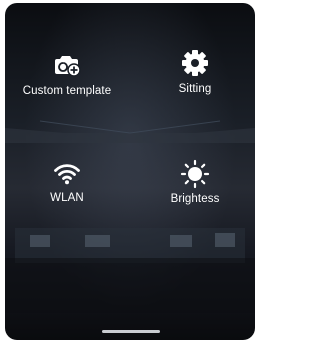 The image size is (320, 343). What do you see at coordinates (131, 331) in the screenshot?
I see `home-indicator` at bounding box center [131, 331].